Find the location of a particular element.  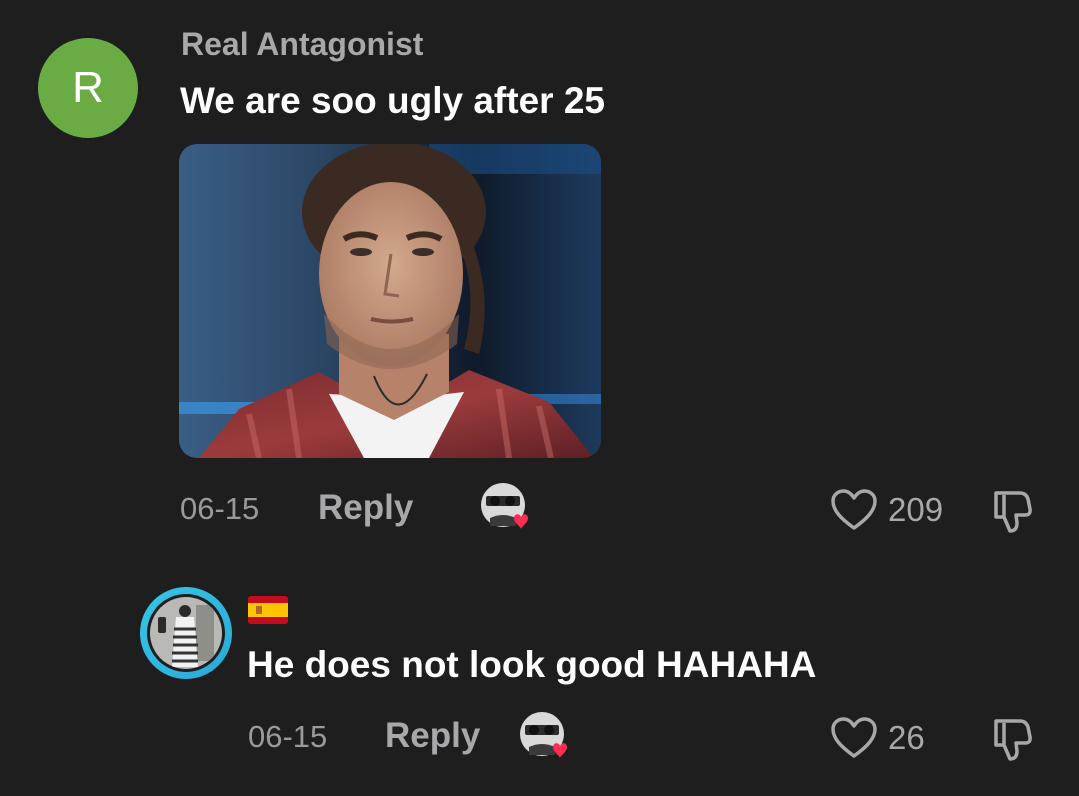

creator-liked-badge is located at coordinates (505, 507).